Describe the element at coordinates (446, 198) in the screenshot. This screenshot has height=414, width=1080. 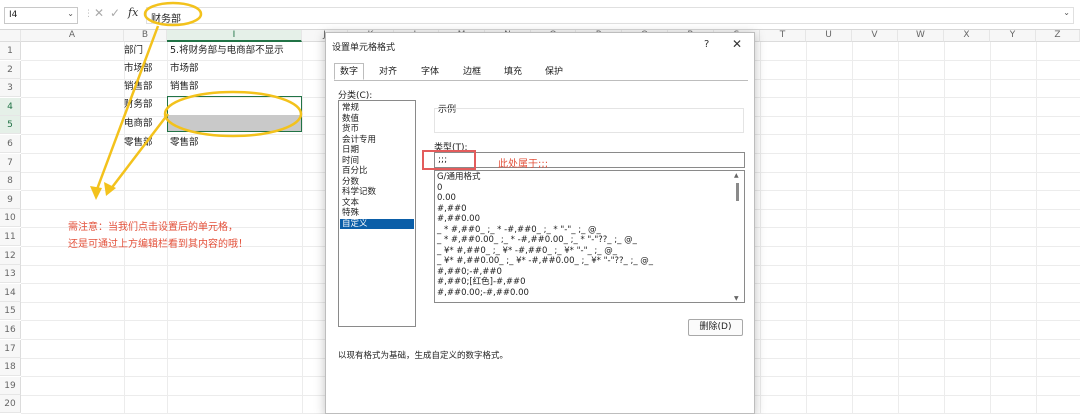
I see `type-list-item: 0.00` at that location.